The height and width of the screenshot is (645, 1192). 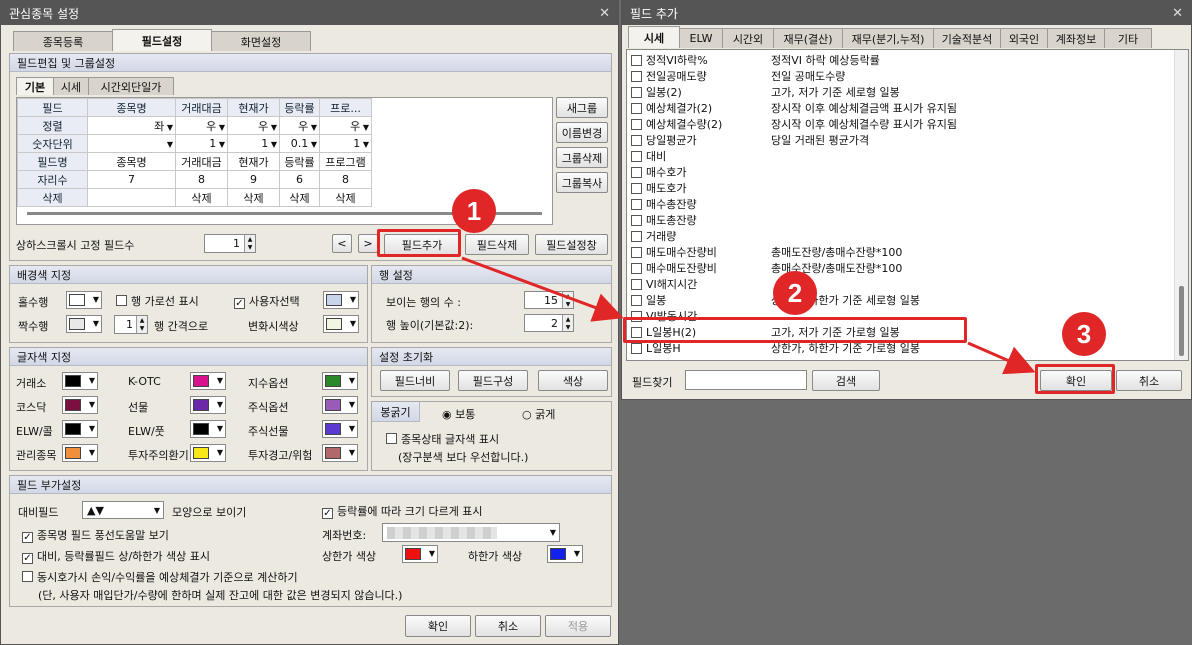 I want to click on arrow-overlay, so click(x=748, y=315).